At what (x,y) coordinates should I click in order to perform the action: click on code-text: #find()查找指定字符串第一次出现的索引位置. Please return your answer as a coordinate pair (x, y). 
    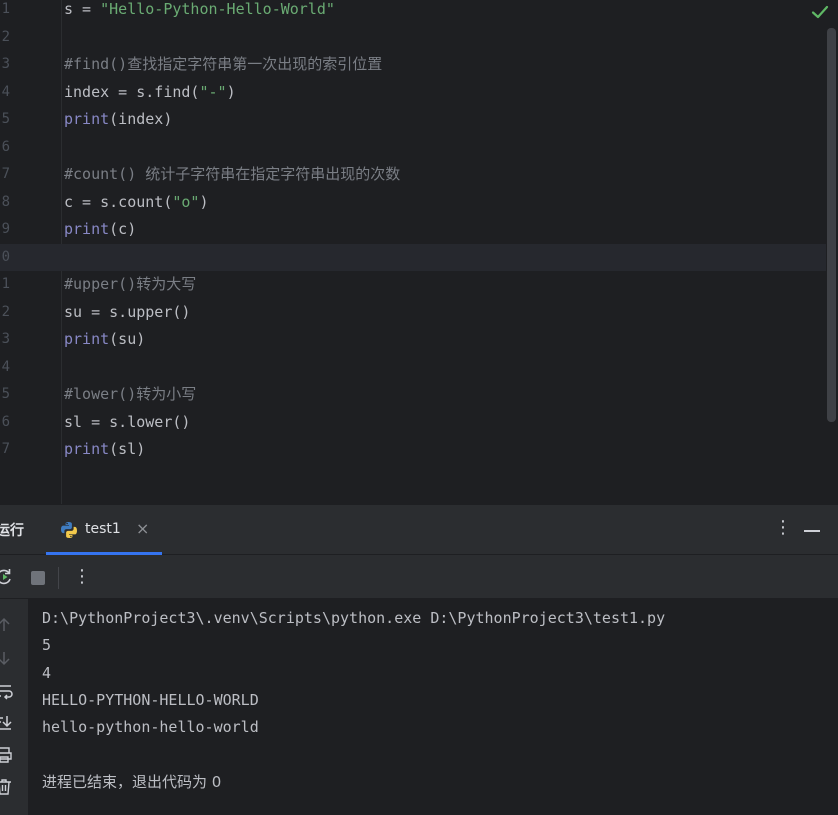
    Looking at the image, I should click on (223, 65).